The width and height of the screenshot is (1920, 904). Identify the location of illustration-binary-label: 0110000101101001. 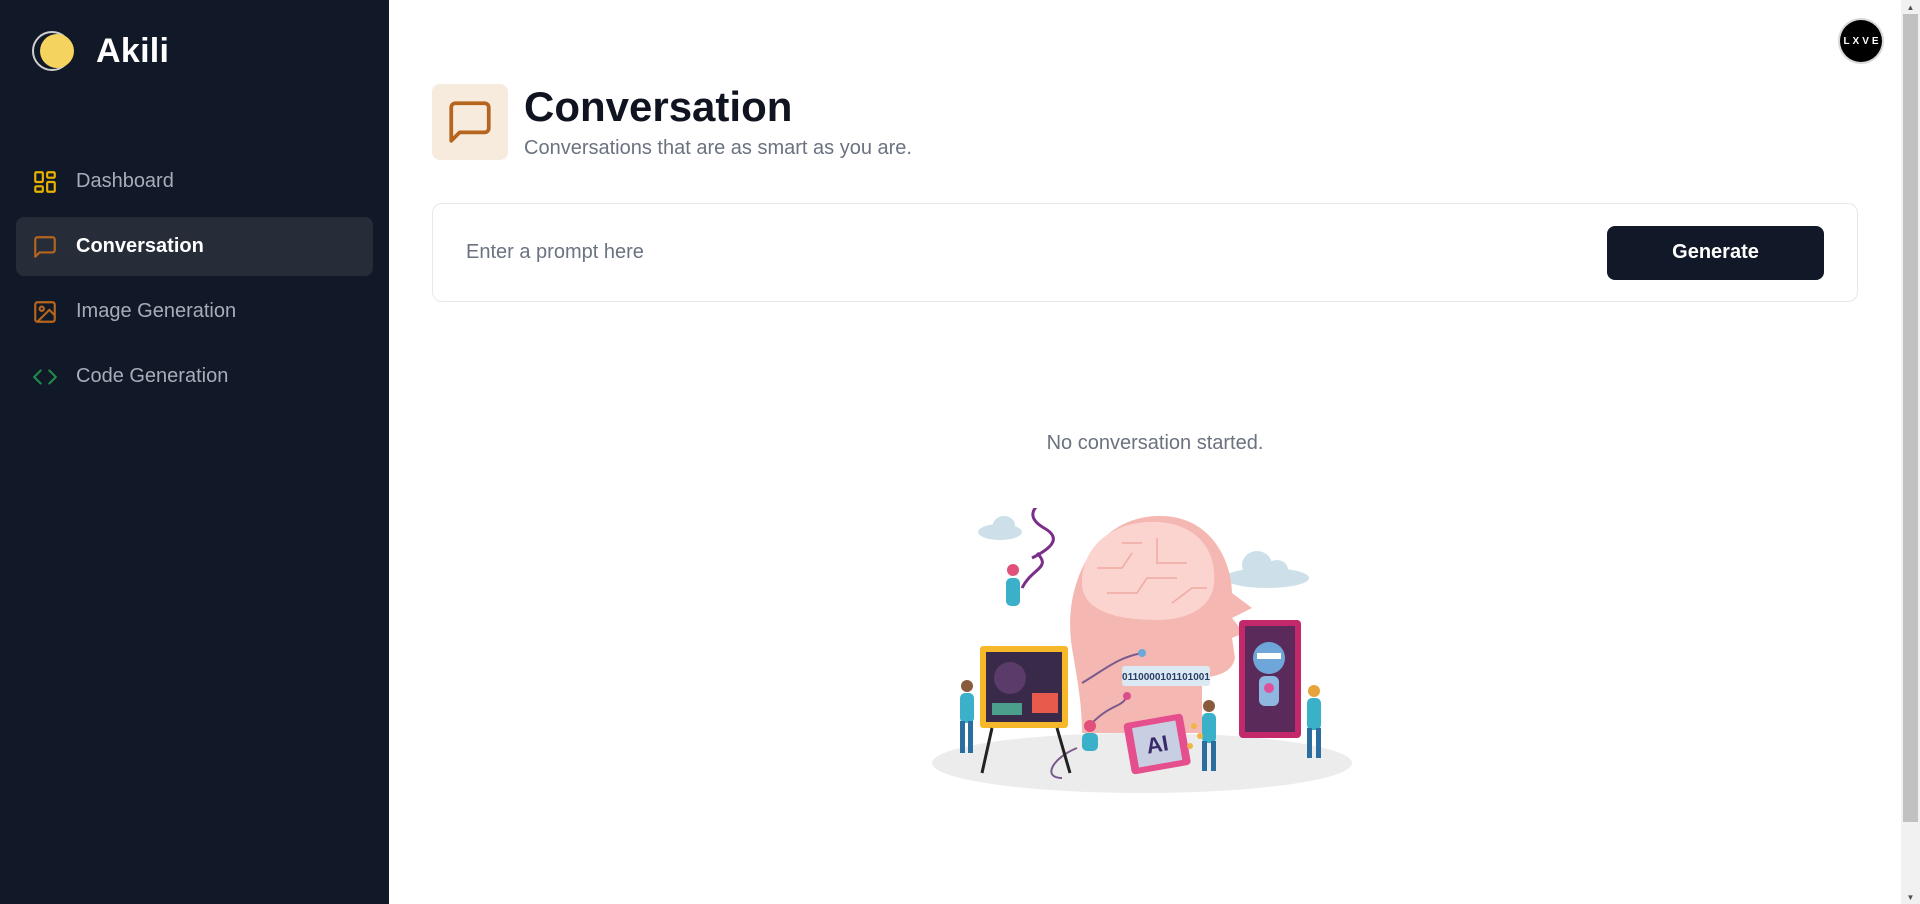
(1166, 677).